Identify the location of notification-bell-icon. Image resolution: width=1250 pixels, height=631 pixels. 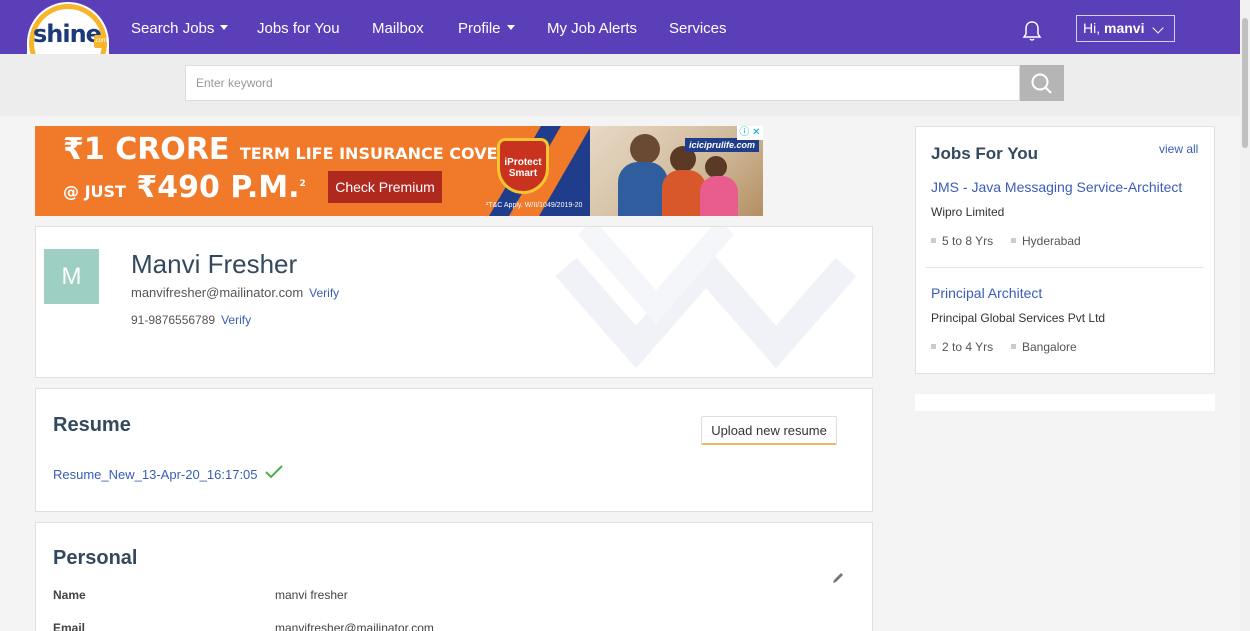
(1032, 31).